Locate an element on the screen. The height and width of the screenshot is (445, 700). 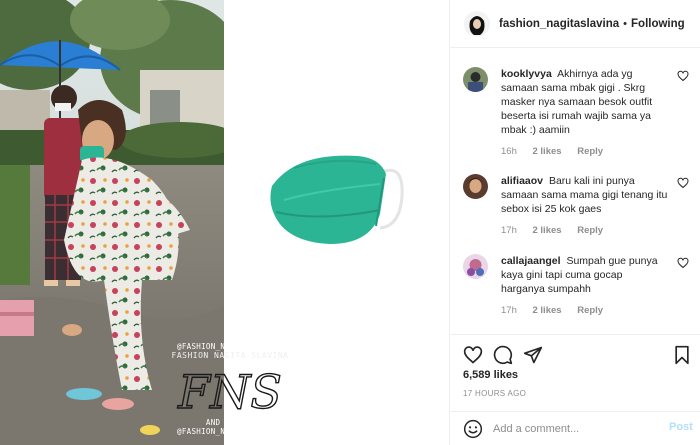
post-header: fashion_nagitaslavina • Following is located at coordinates (575, 24).